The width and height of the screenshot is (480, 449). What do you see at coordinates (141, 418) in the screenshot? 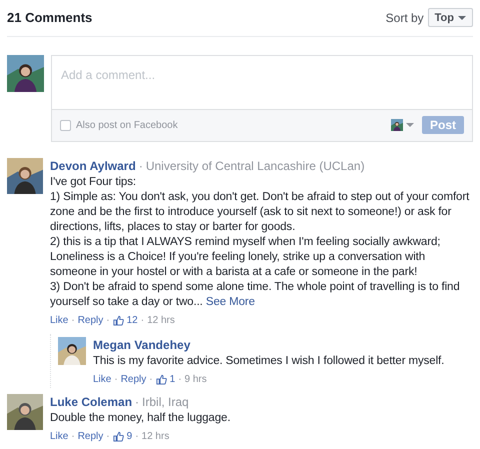
I see `comment-text: Double the money, half the luggage.` at bounding box center [141, 418].